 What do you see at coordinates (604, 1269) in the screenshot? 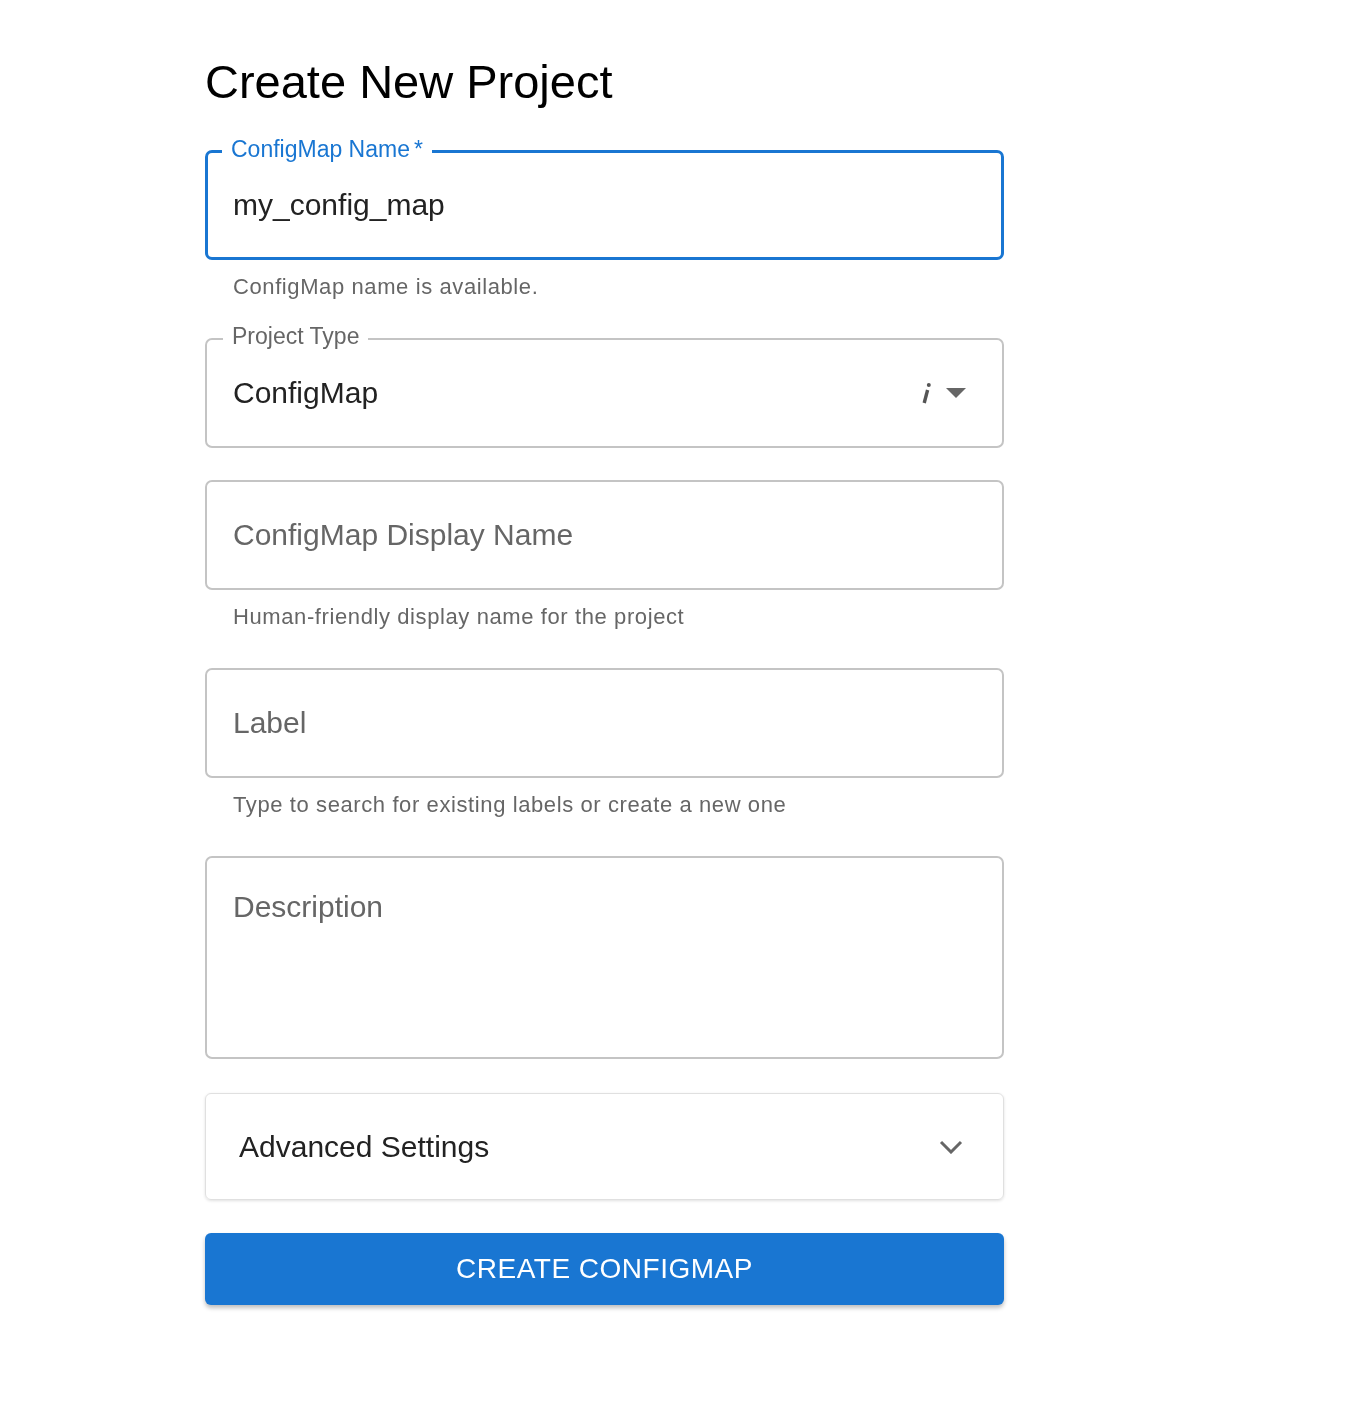
I see `create-button: CREATE CONFIGMAP` at bounding box center [604, 1269].